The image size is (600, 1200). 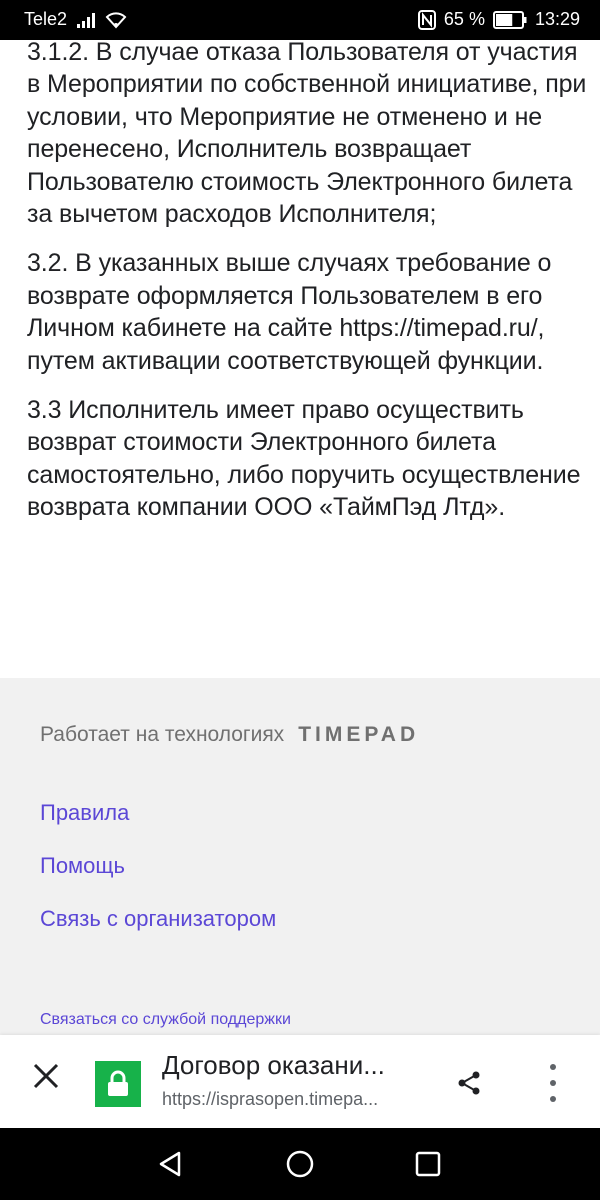 I want to click on share-icon, so click(x=469, y=1083).